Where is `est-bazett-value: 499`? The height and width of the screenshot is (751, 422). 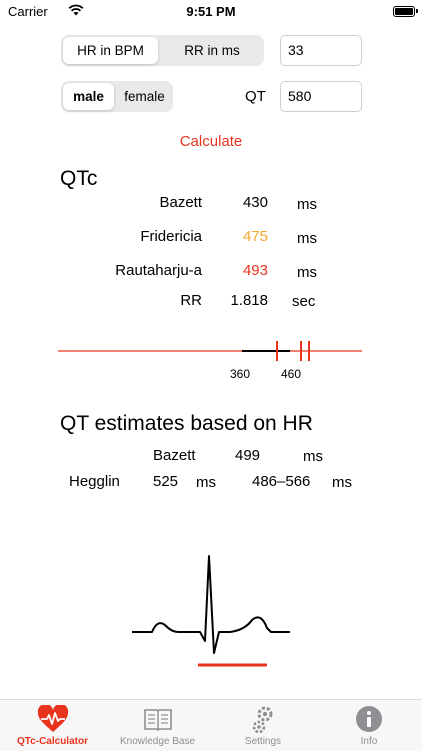
est-bazett-value: 499 is located at coordinates (248, 455).